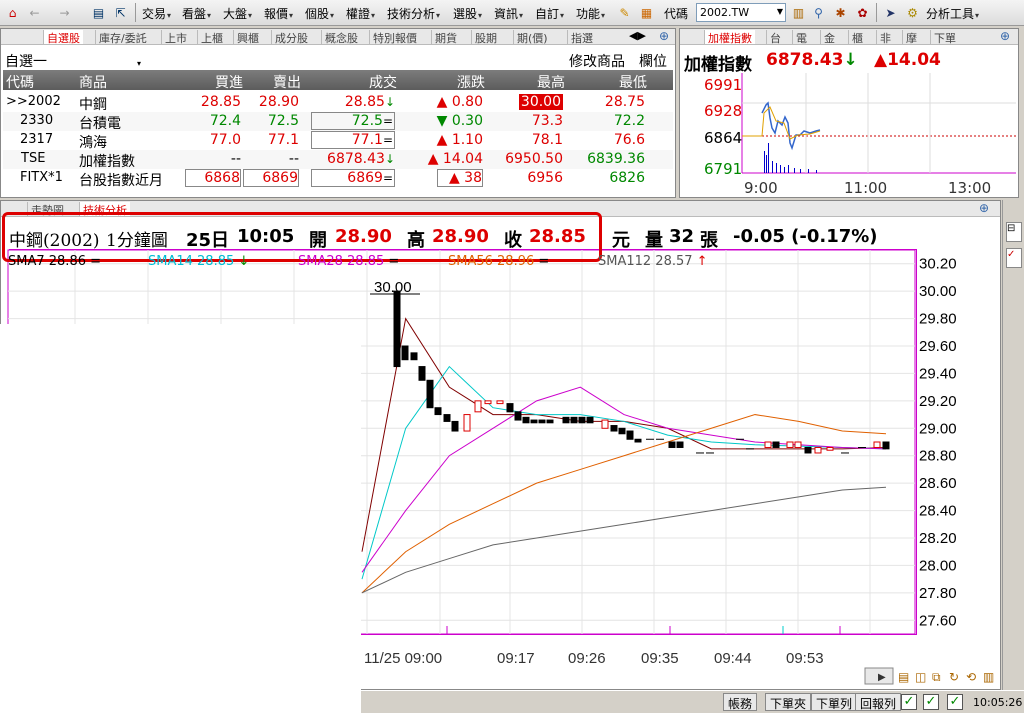  What do you see at coordinates (740, 702) in the screenshot?
I see `account-button: 帳務` at bounding box center [740, 702].